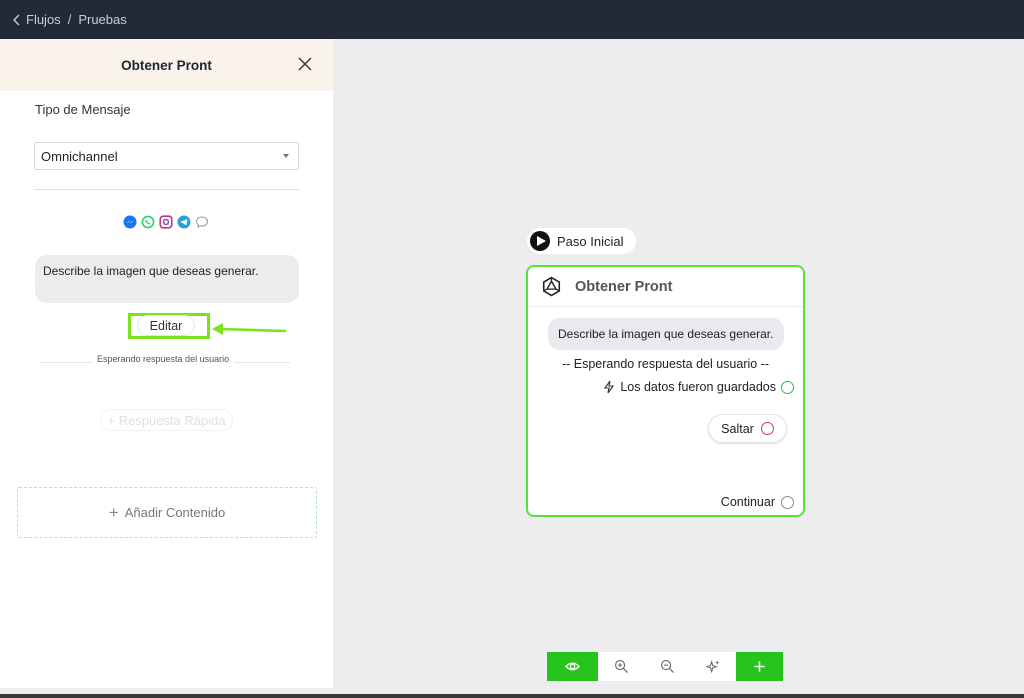 The height and width of the screenshot is (698, 1024). I want to click on panel-header: Obtener Pront, so click(166, 65).